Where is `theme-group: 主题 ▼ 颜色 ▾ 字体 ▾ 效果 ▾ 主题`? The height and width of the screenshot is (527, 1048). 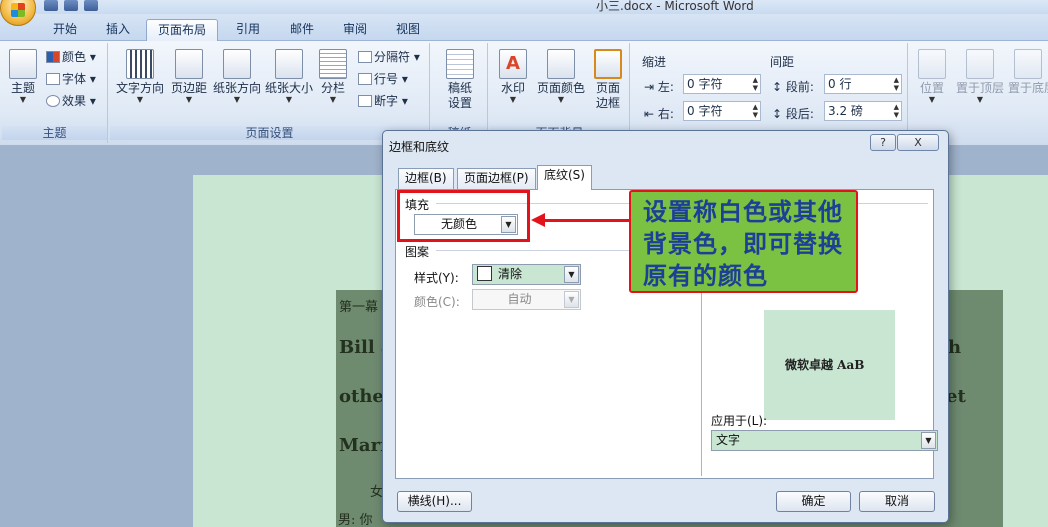
theme-group: 主题 ▼ 颜色 ▾ 字体 ▾ 效果 ▾ 主题 is located at coordinates (55, 93).